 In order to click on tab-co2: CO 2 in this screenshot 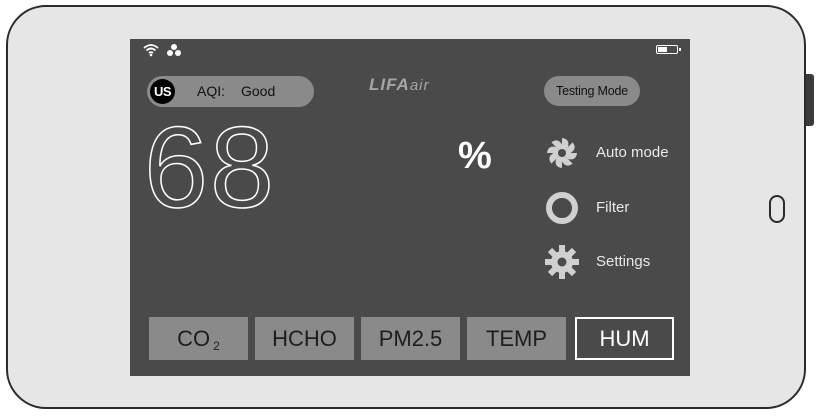, I will do `click(198, 338)`.